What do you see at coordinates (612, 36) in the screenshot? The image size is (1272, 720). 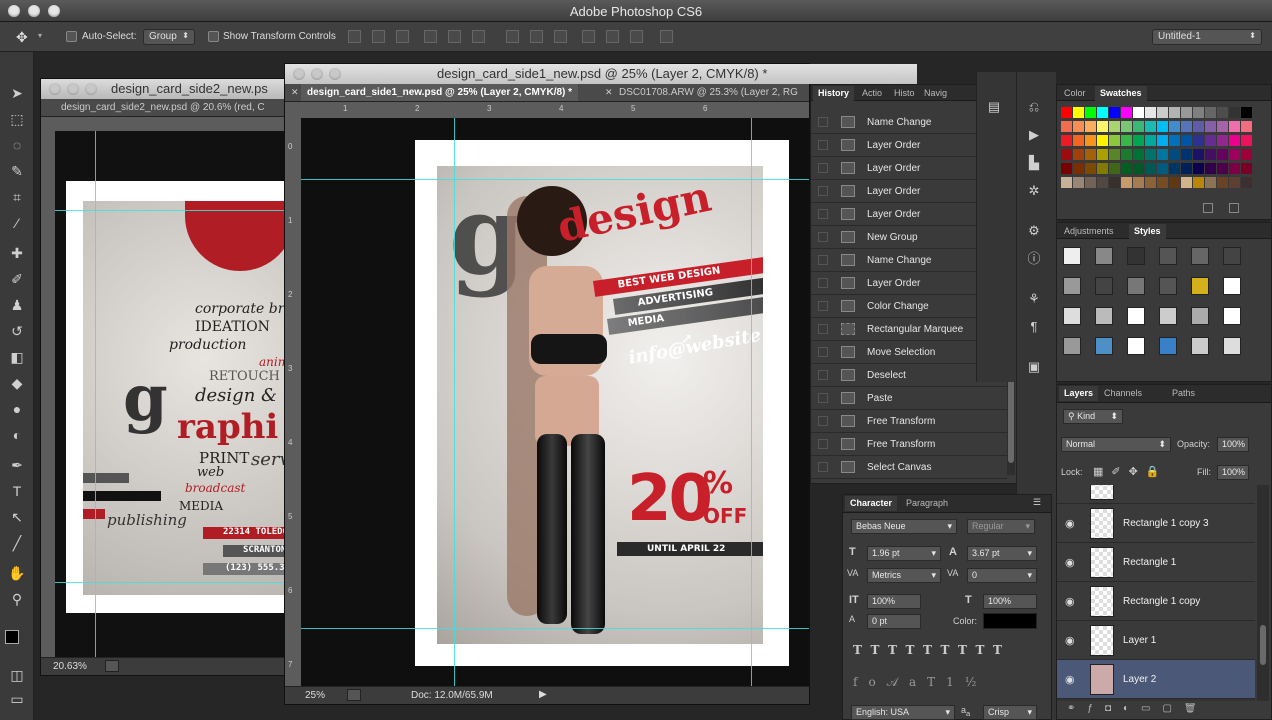 I see `distribute-hcenter-icon` at bounding box center [612, 36].